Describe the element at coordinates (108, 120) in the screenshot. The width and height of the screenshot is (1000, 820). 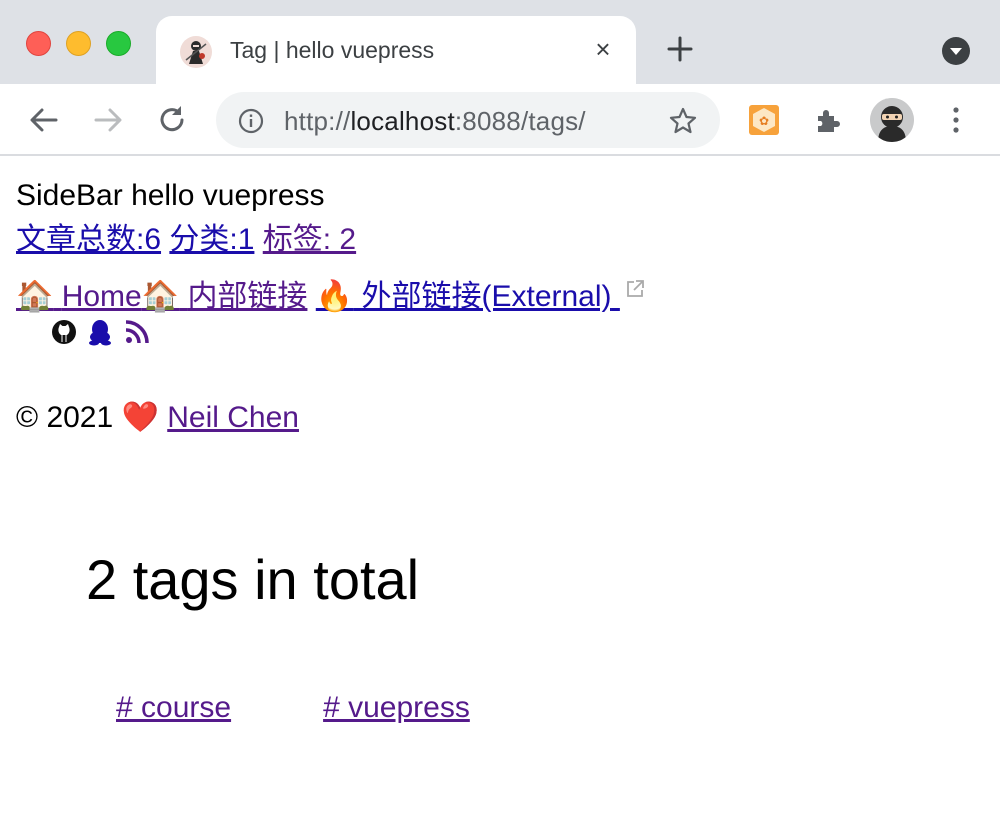
I see `forward-arrow-icon` at that location.